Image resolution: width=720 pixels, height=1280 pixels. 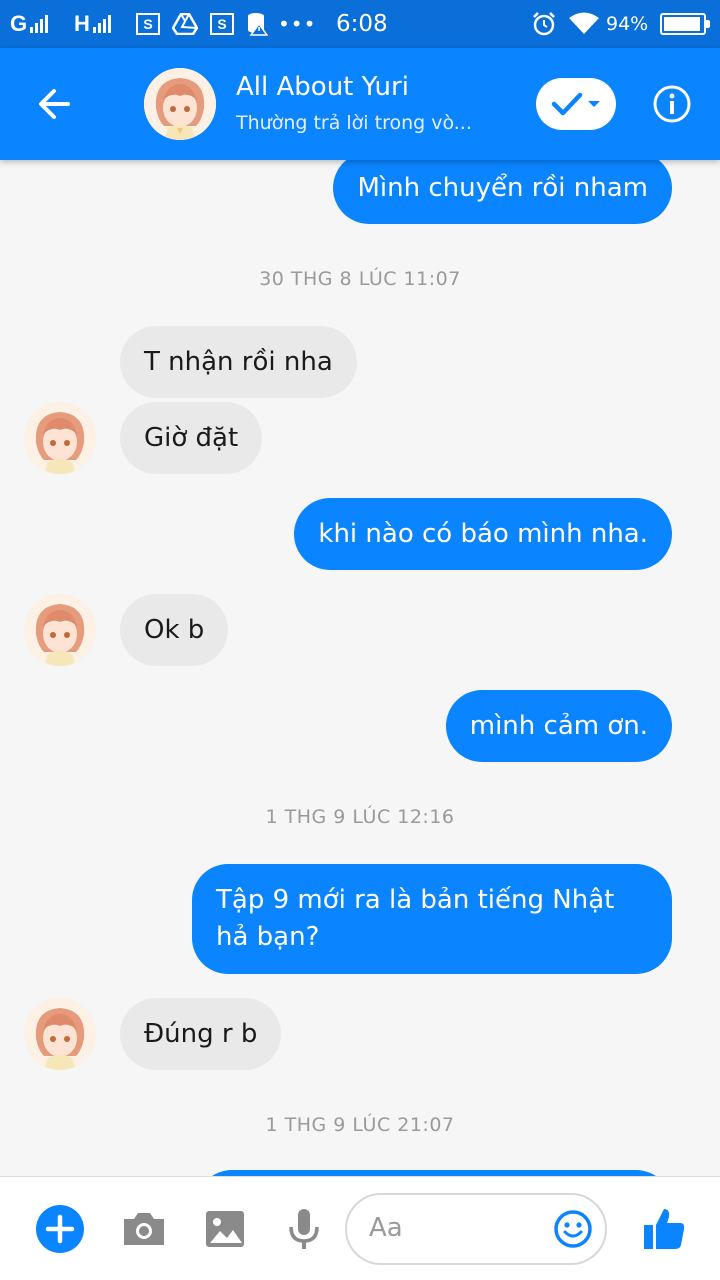 I want to click on battery-icon, so click(x=685, y=24).